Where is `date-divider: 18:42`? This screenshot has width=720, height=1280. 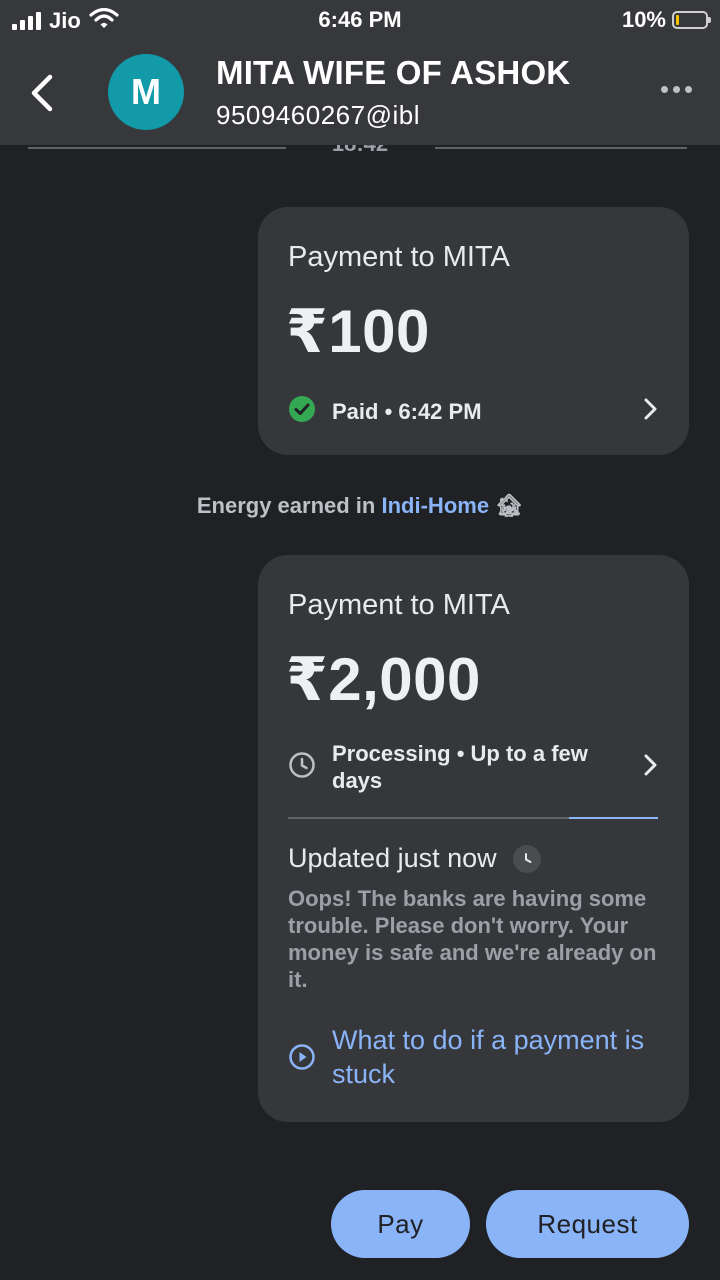 date-divider: 18:42 is located at coordinates (360, 156).